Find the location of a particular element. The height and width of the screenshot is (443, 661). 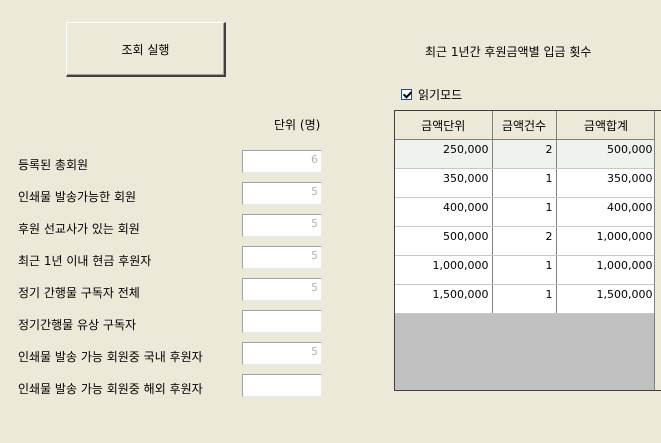

stat-label-recent-cash-donors: 최근 1년 이내 현금 후원자 is located at coordinates (85, 261).